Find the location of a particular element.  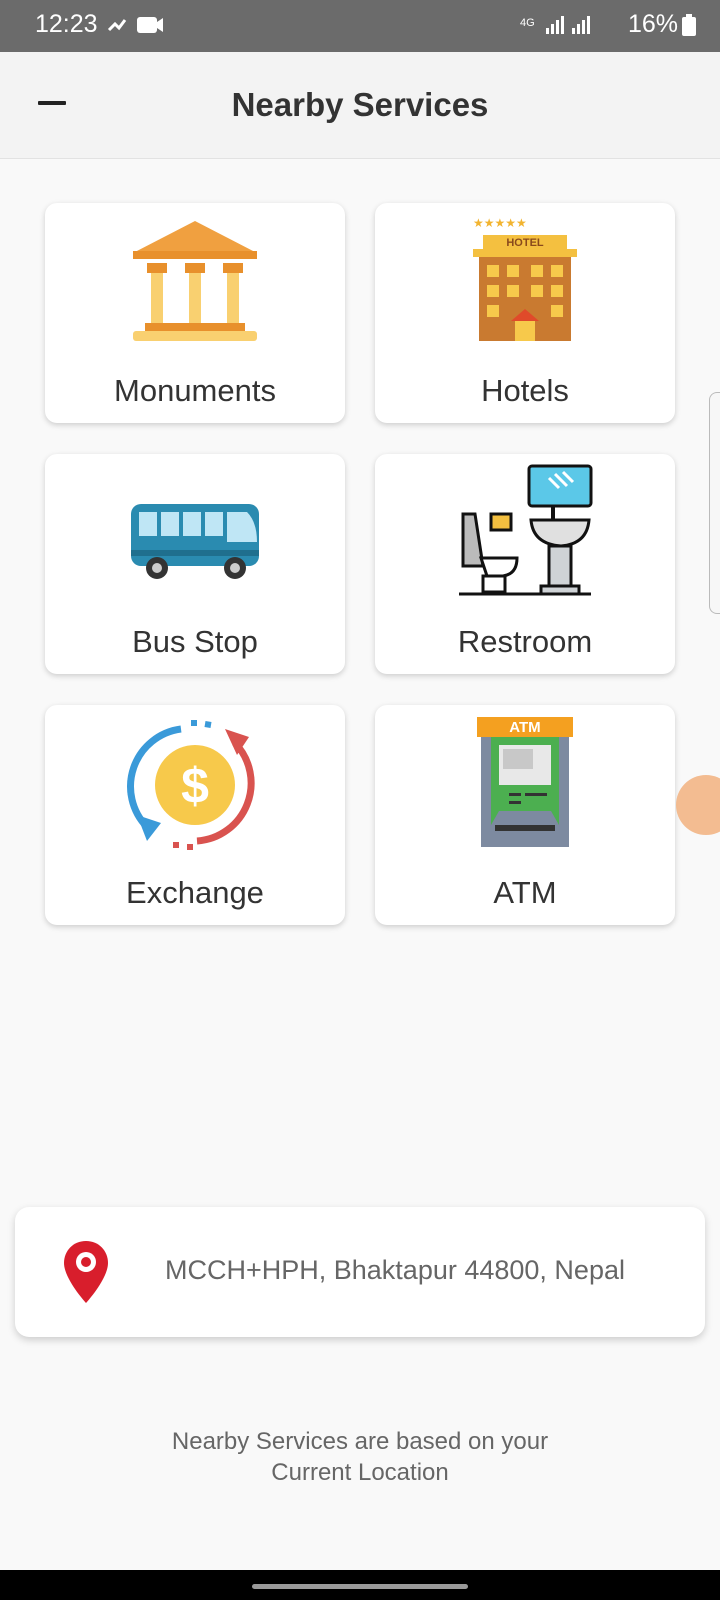

location-note-line2: Current Location is located at coordinates (360, 1472).